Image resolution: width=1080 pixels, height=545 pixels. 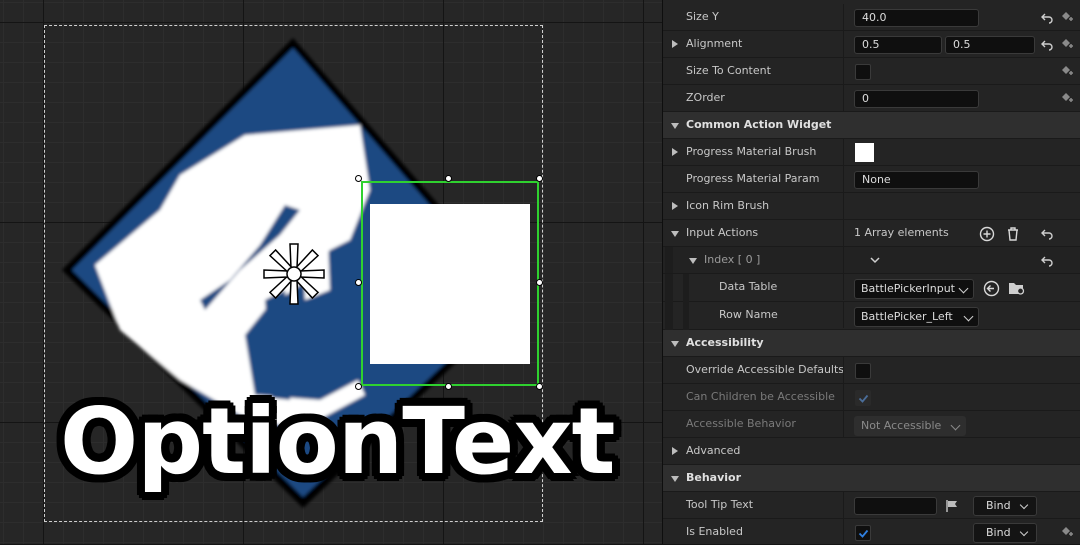 I want to click on index-label: Index [ 0 ], so click(x=732, y=259).